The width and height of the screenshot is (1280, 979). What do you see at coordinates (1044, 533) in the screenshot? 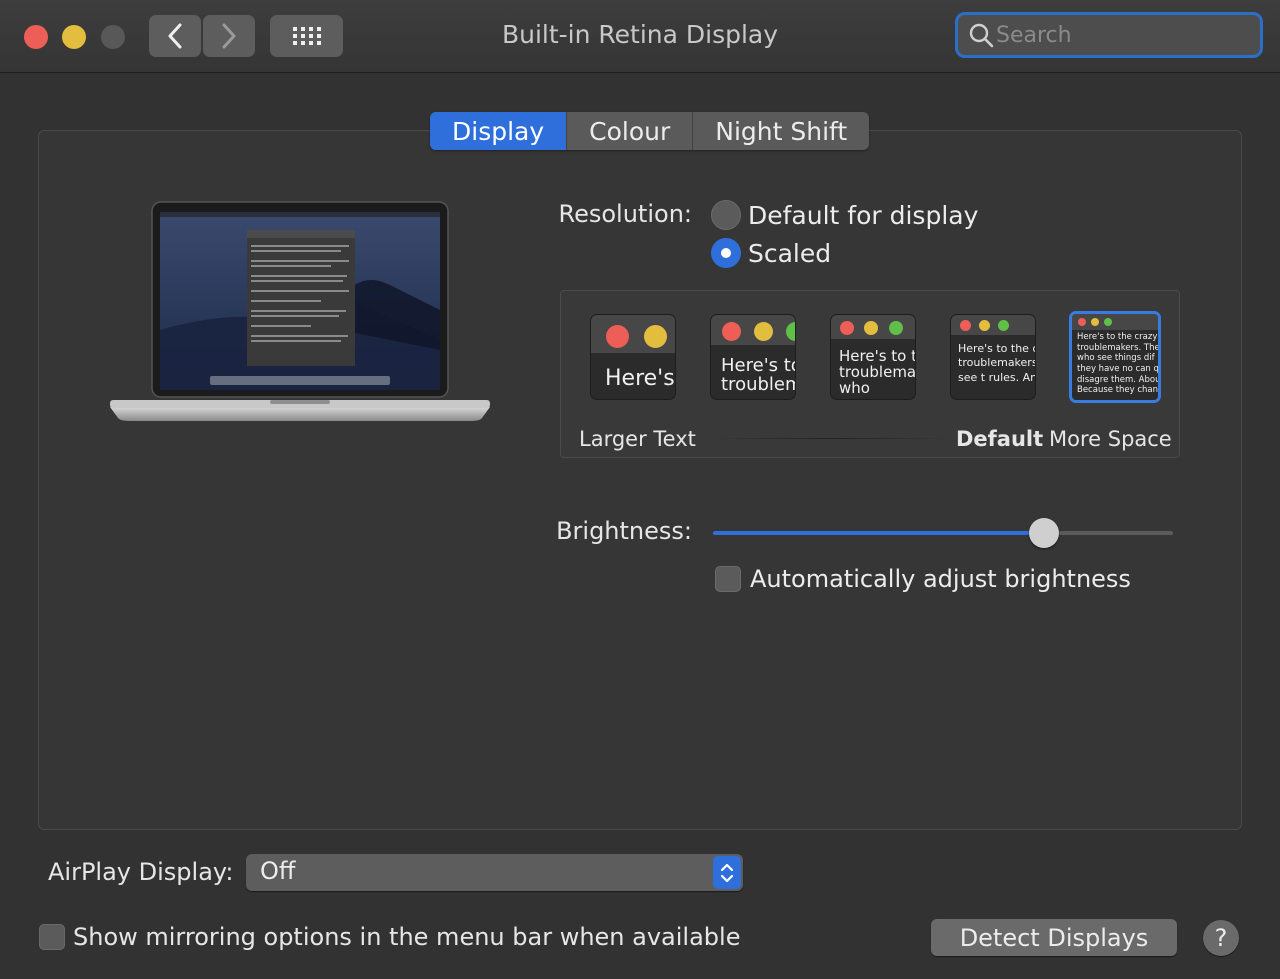
I see `brightness-slider-knob` at bounding box center [1044, 533].